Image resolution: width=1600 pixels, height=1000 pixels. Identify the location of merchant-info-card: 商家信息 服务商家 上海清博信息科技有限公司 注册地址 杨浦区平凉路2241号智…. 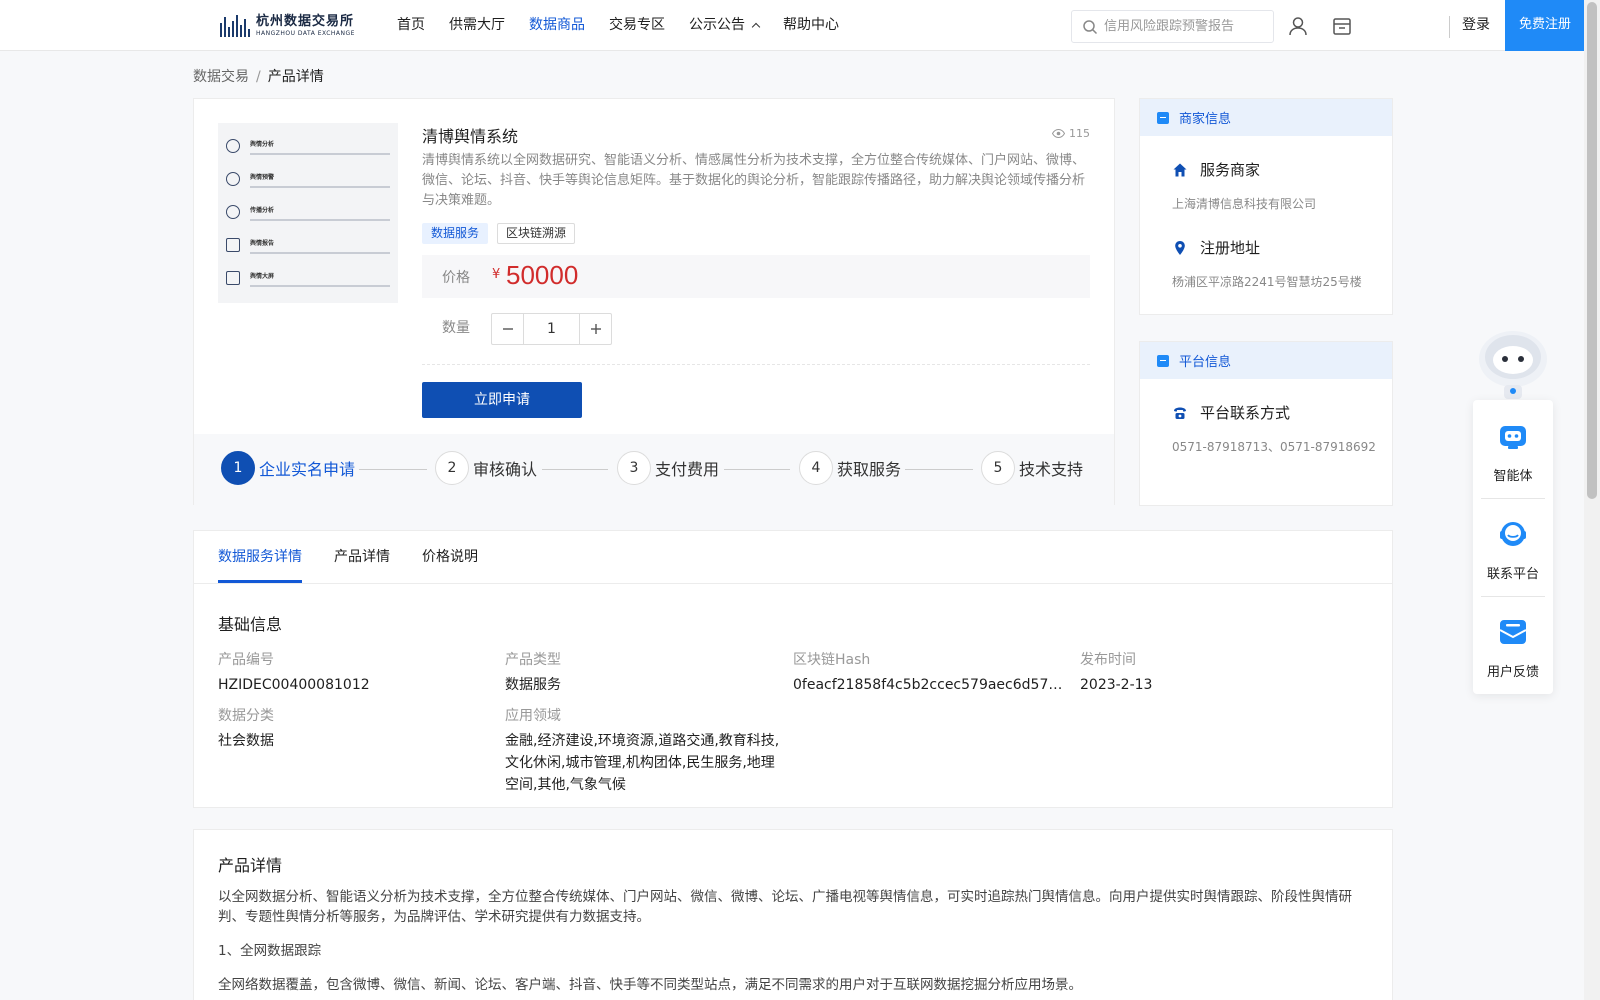
(1266, 206).